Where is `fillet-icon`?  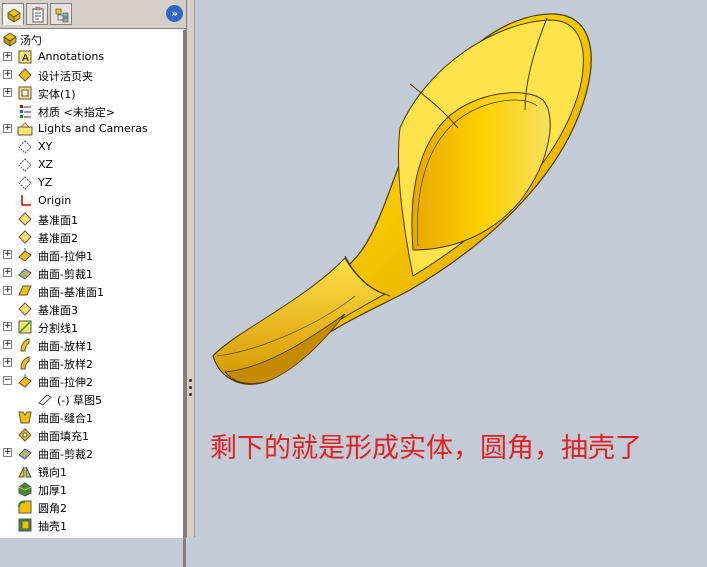
fillet-icon is located at coordinates (25, 507).